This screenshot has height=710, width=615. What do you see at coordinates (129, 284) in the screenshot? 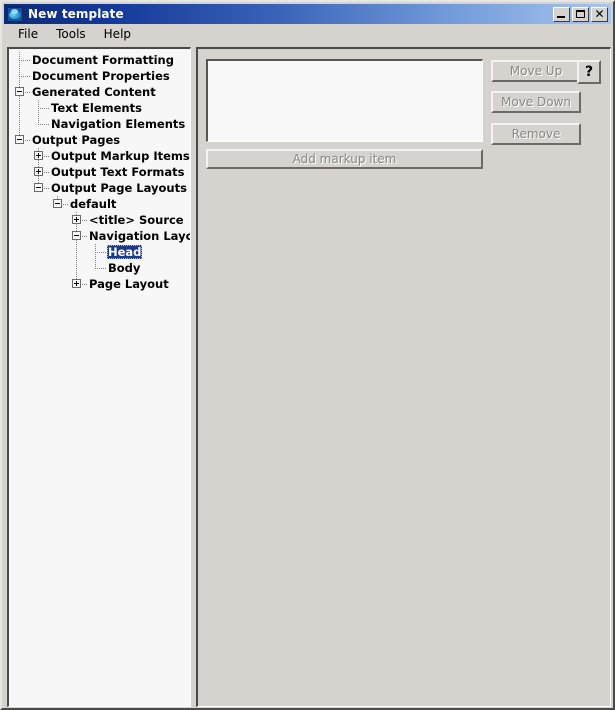
I see `tree-node-label: Page Layout` at bounding box center [129, 284].